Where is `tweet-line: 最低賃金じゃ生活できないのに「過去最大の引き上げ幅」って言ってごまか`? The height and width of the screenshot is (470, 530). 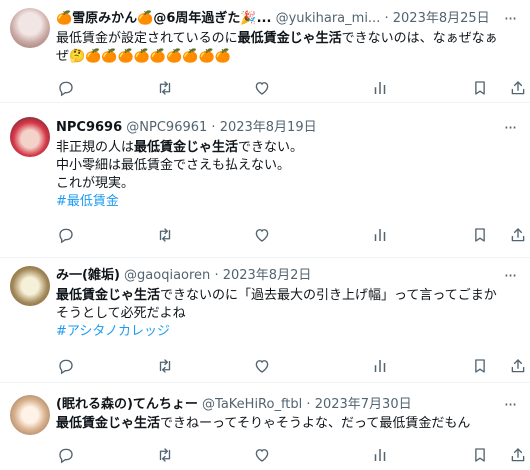 tweet-line: 最低賃金じゃ生活できないのに「過去最大の引き上げ幅」って言ってごまか is located at coordinates (287, 296).